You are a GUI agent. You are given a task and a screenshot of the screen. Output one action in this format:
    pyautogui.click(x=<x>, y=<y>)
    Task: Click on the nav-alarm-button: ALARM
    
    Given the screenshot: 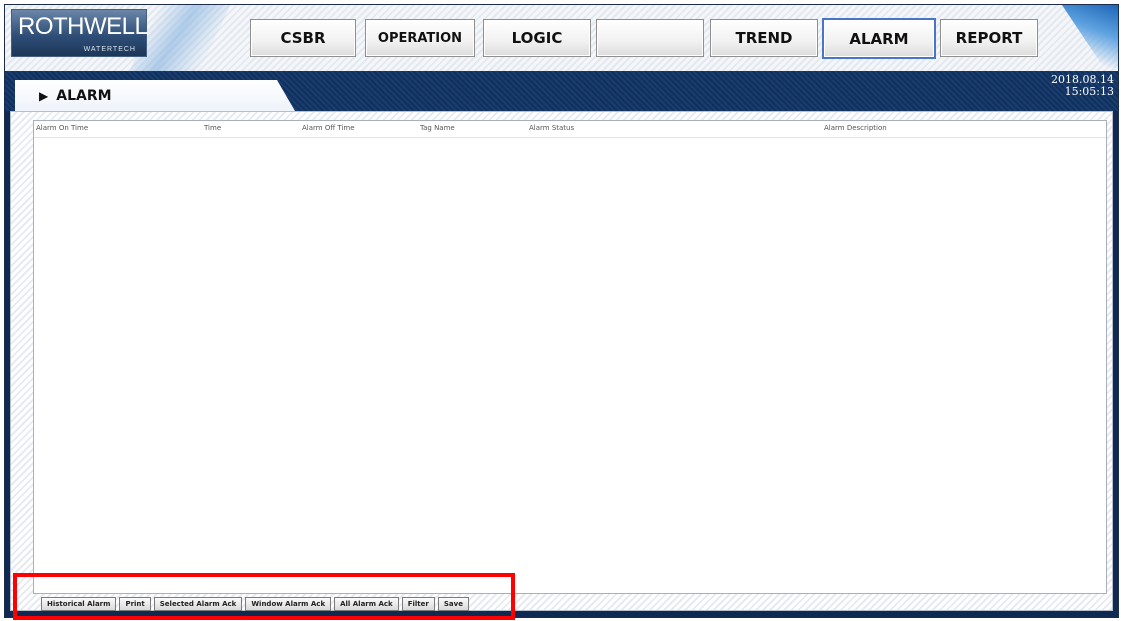 What is the action you would take?
    pyautogui.click(x=879, y=38)
    